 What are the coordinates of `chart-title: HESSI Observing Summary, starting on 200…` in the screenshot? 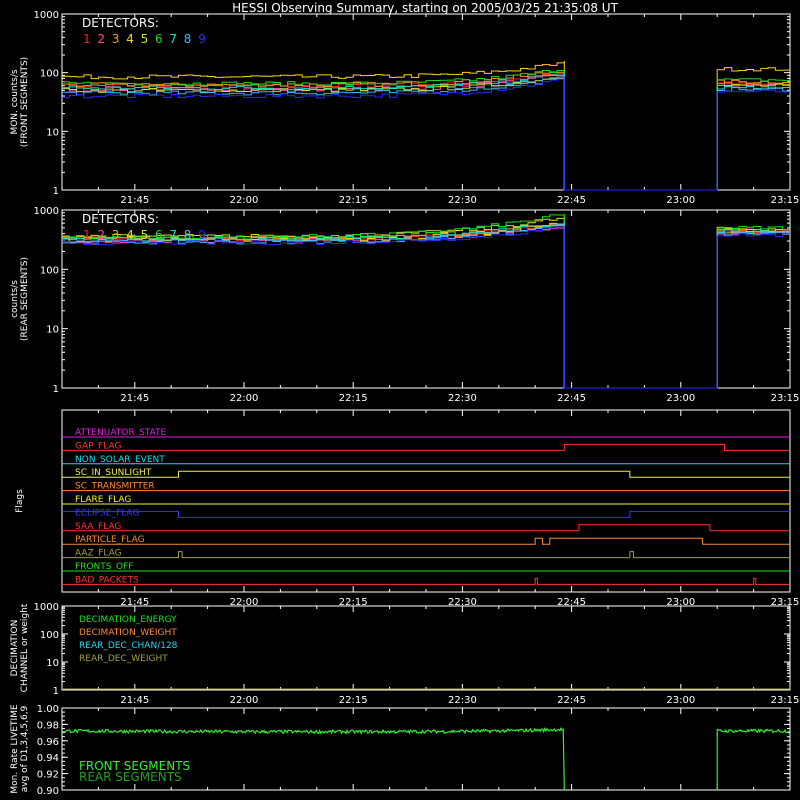 It's located at (425, 8).